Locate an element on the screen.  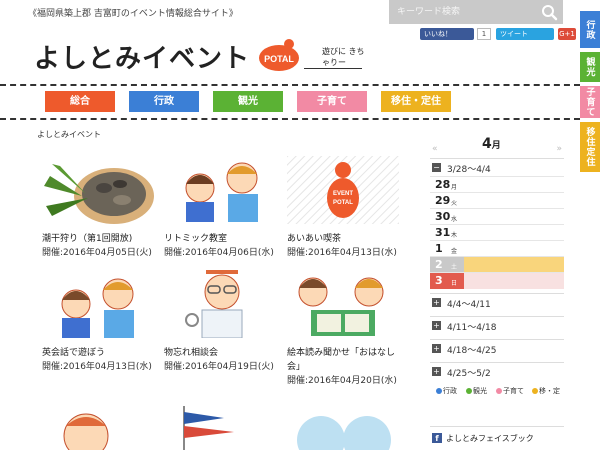
legend-item: 観光 is located at coordinates (476, 391).